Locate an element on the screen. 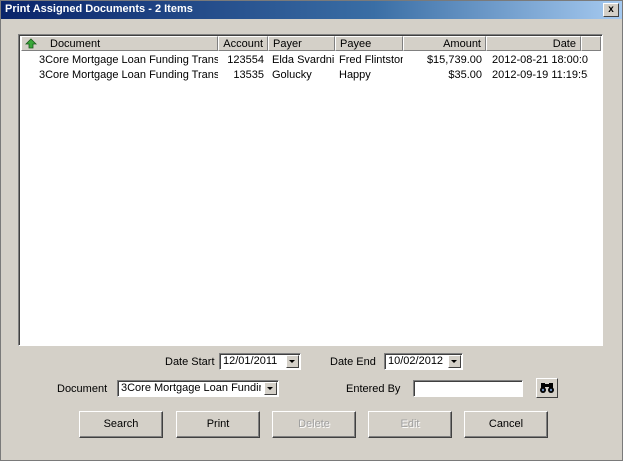 The image size is (623, 461). window-title: Print Assigned Documents - 2 Items is located at coordinates (99, 9).